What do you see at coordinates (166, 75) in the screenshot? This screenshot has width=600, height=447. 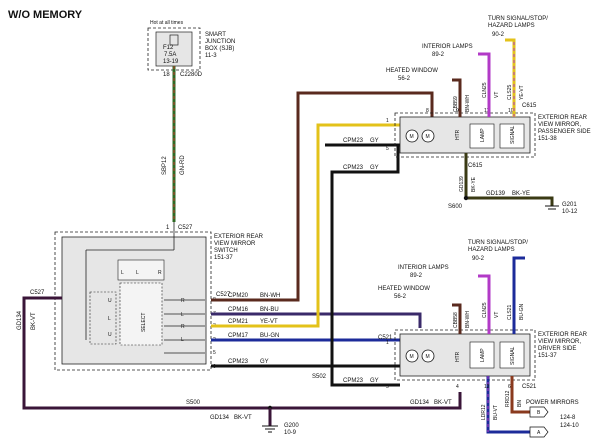 I see `sjb-pin: 18` at bounding box center [166, 75].